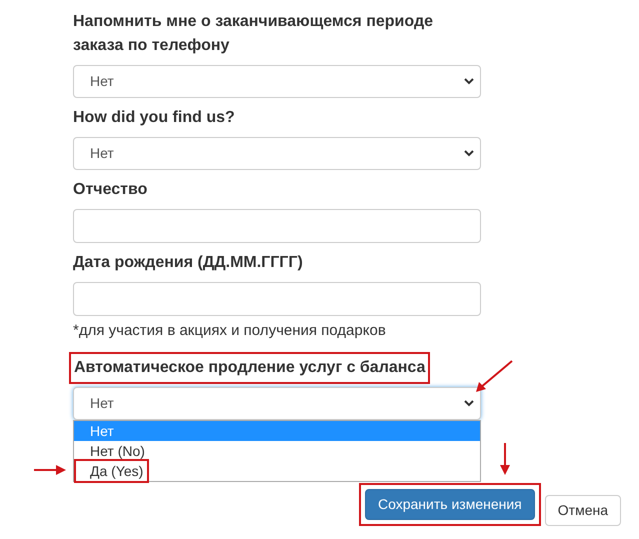  Describe the element at coordinates (110, 190) in the screenshot. I see `field-label: Отчество` at that location.